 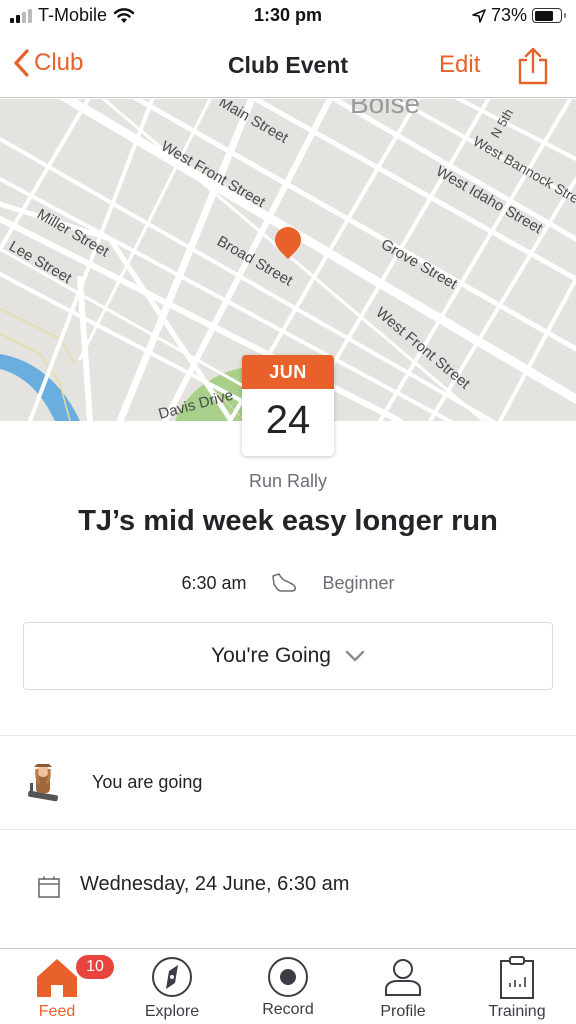 What do you see at coordinates (517, 1011) in the screenshot?
I see `tab-label: Training` at bounding box center [517, 1011].